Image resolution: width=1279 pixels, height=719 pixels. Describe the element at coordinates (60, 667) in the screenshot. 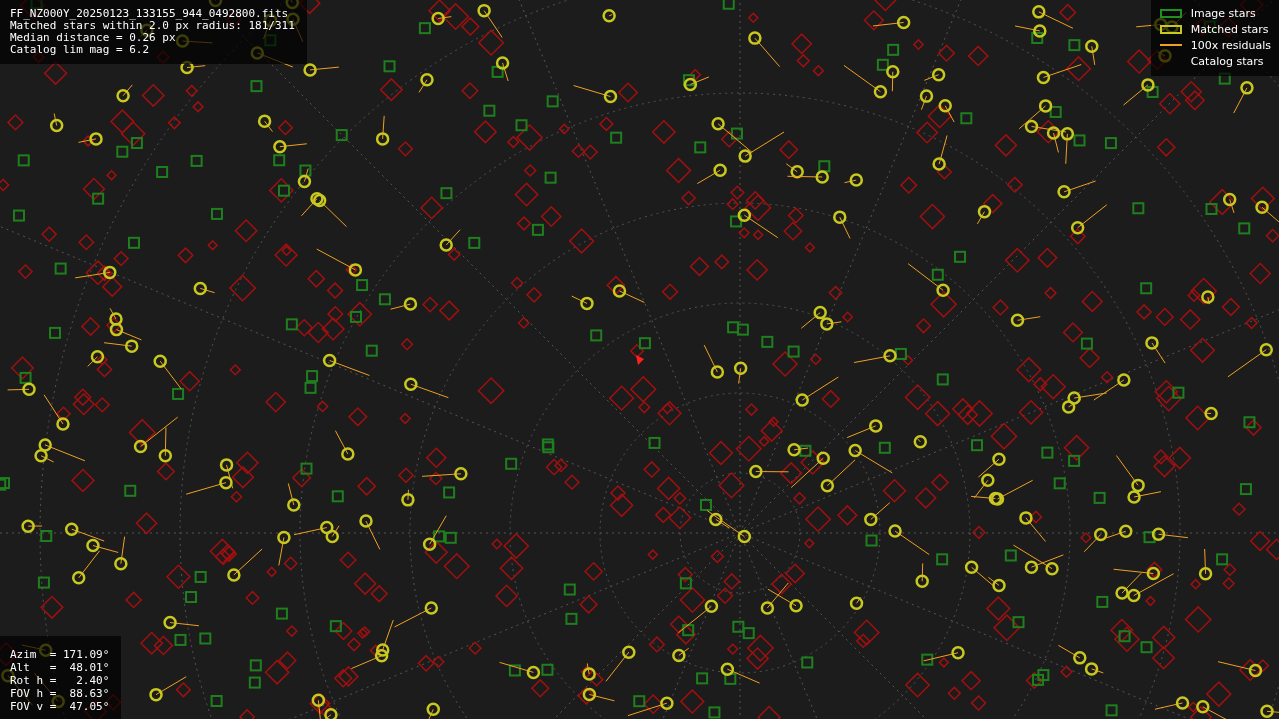

I see `pointing-line: Alt = 48.01°` at that location.